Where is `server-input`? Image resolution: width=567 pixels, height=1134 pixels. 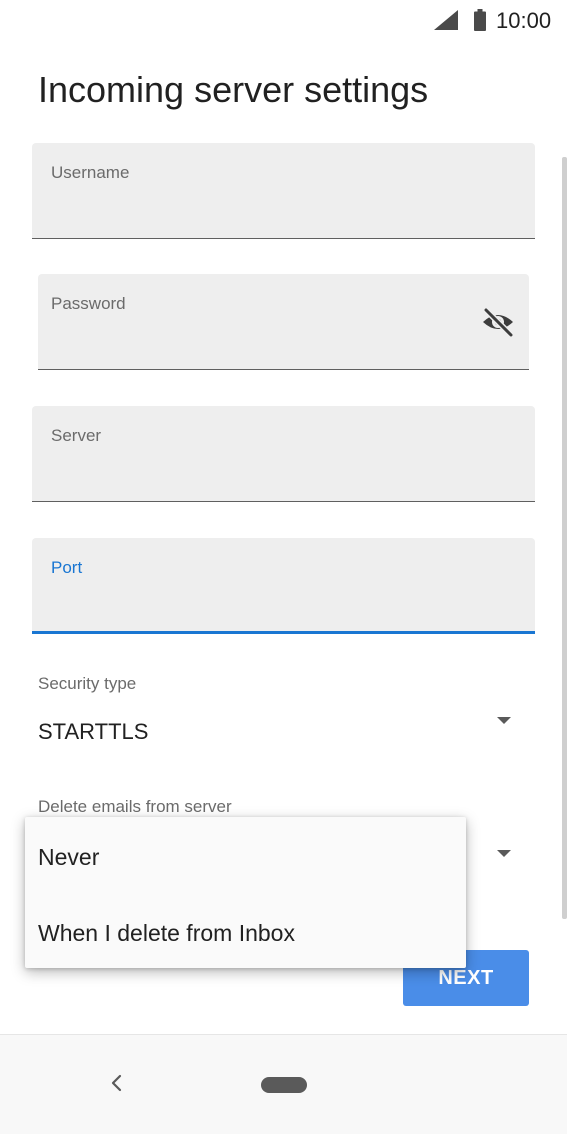 server-input is located at coordinates (283, 473).